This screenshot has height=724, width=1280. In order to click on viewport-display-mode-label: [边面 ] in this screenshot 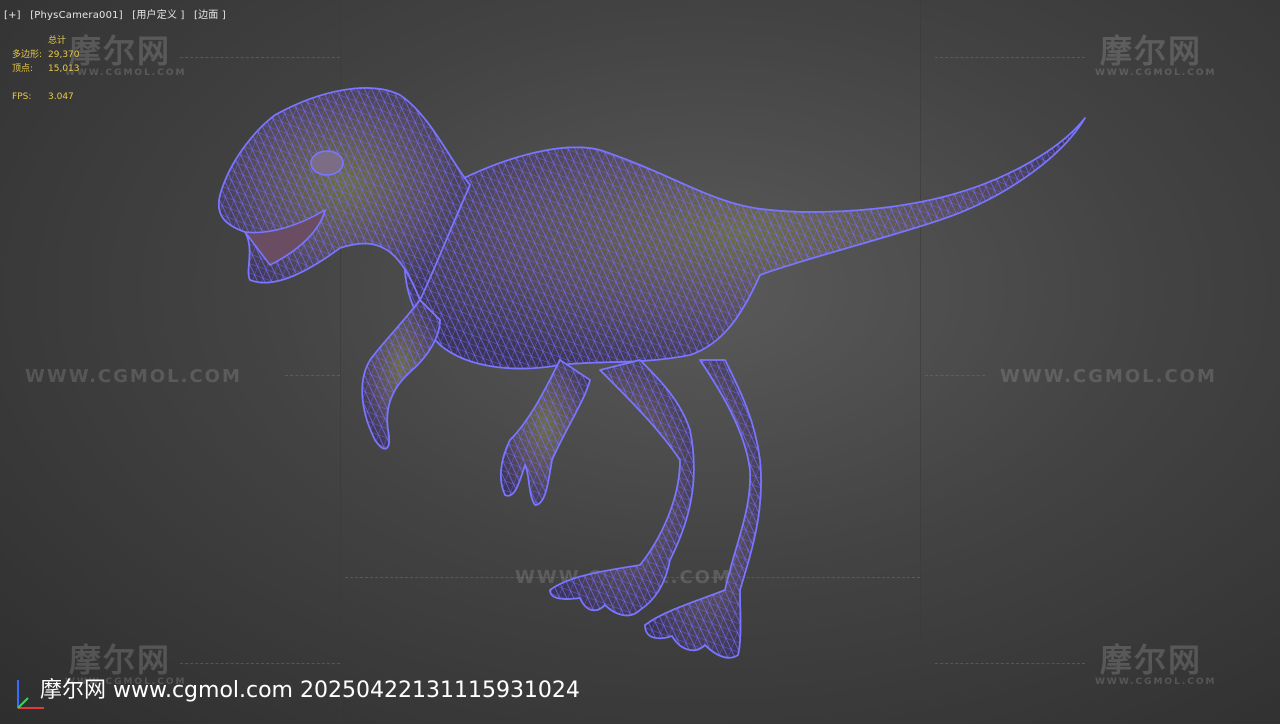, I will do `click(210, 15)`.